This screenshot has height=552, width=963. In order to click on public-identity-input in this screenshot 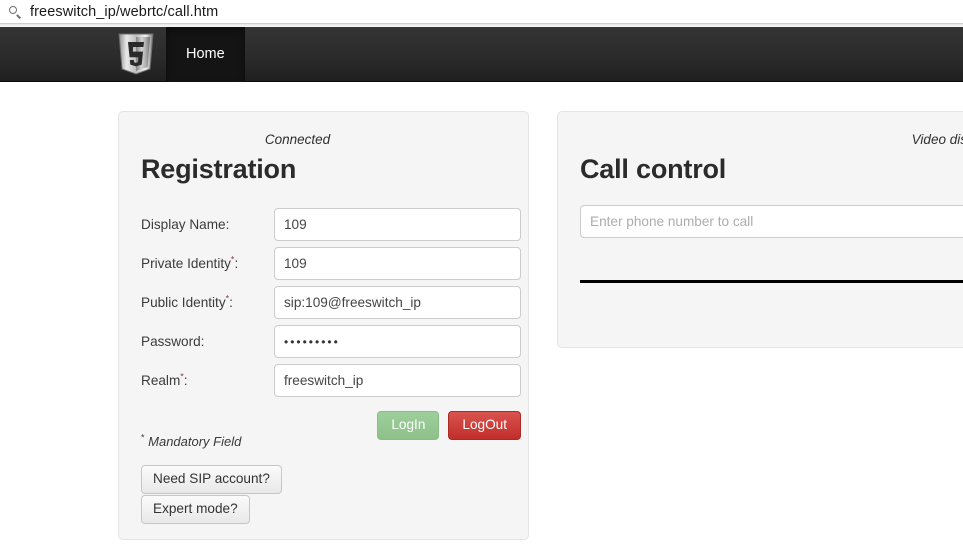, I will do `click(397, 302)`.